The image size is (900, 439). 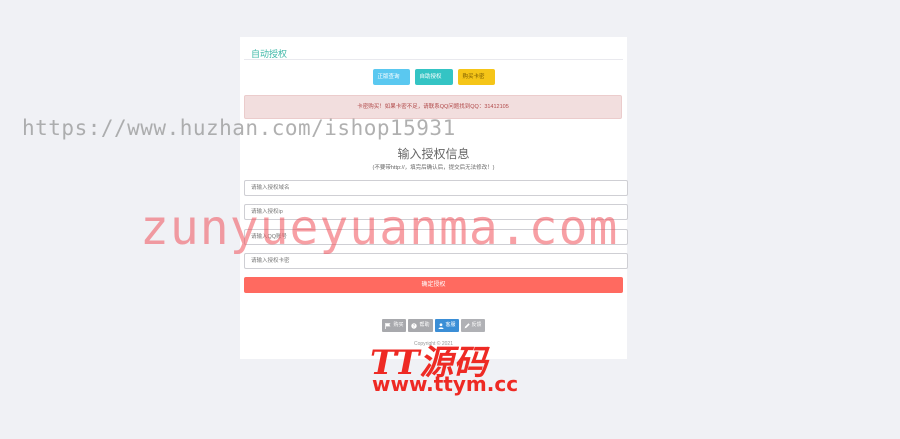 What do you see at coordinates (433, 285) in the screenshot?
I see `submit-button: 确定授权` at bounding box center [433, 285].